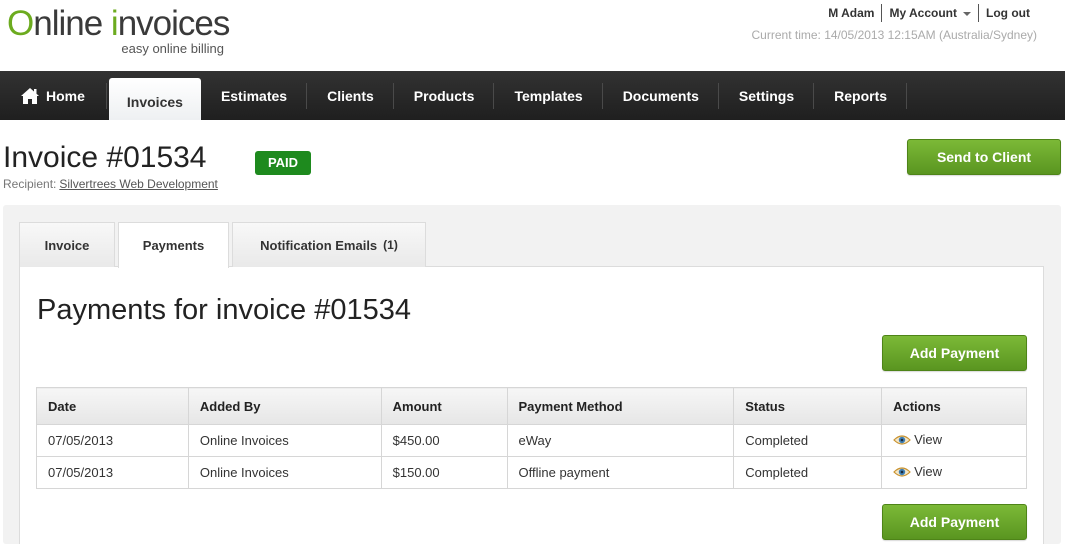 Image resolution: width=1065 pixels, height=544 pixels. What do you see at coordinates (53, 95) in the screenshot?
I see `nav-item-home: Home` at bounding box center [53, 95].